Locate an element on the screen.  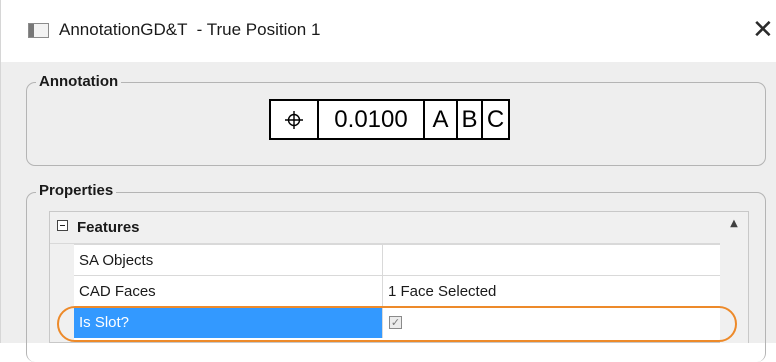
collapse-minus-icon is located at coordinates (62, 225).